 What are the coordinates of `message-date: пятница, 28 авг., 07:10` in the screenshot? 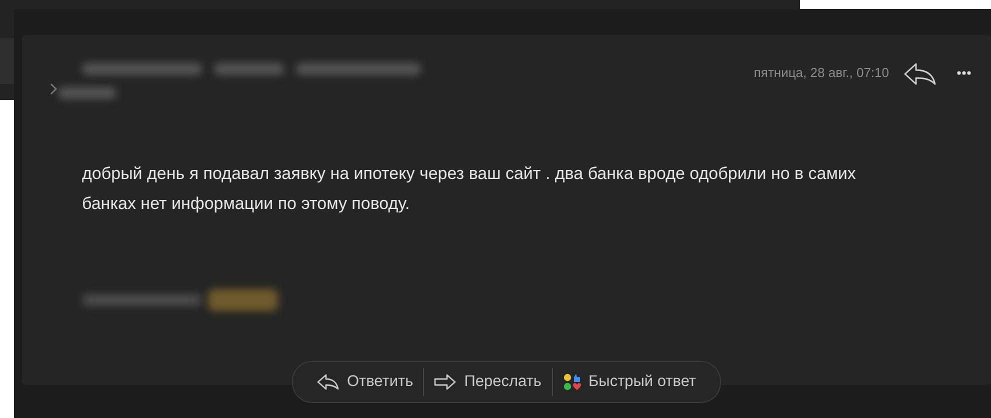 It's located at (821, 72).